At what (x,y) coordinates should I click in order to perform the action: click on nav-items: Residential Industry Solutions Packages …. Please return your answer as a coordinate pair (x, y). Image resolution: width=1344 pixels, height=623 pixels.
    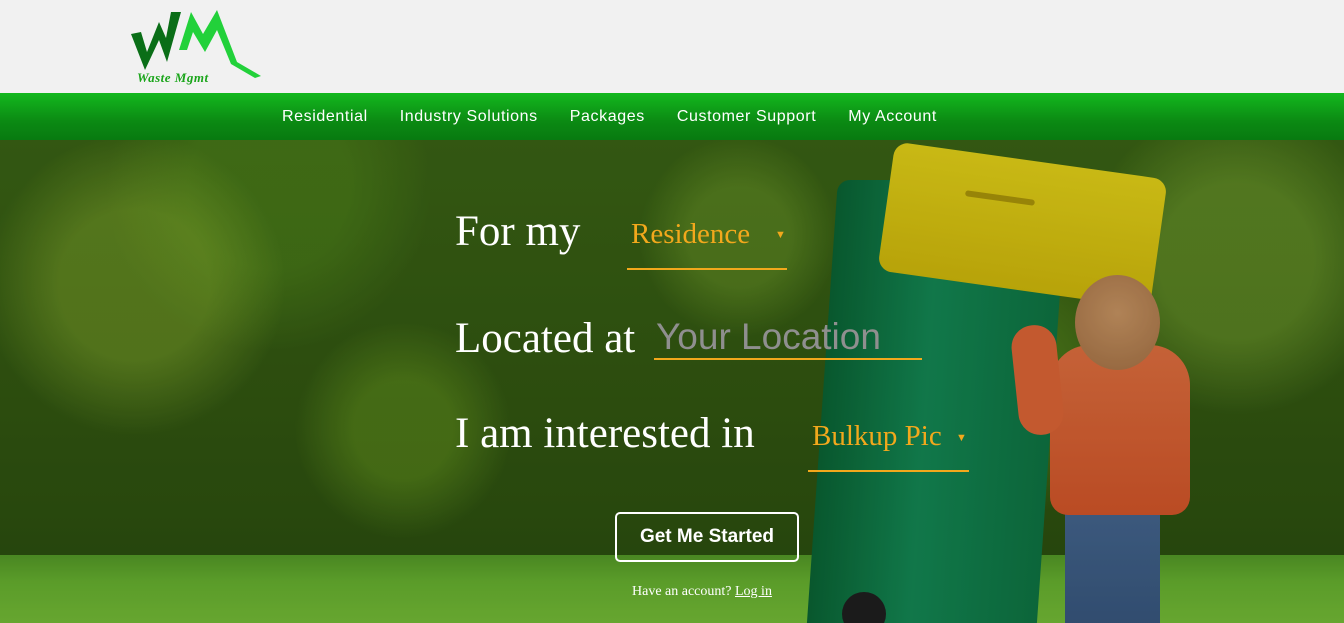
    Looking at the image, I should click on (609, 116).